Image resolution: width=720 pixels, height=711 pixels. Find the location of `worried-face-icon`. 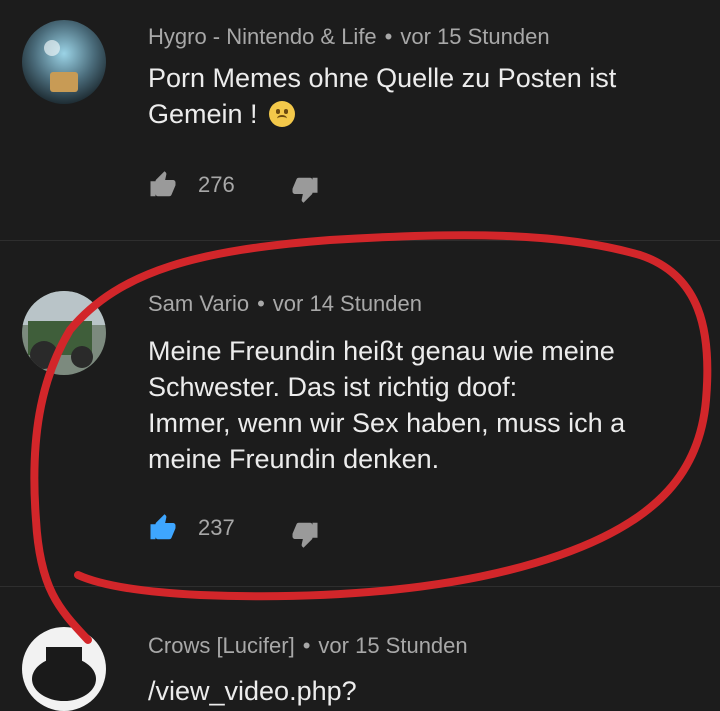

worried-face-icon is located at coordinates (282, 114).